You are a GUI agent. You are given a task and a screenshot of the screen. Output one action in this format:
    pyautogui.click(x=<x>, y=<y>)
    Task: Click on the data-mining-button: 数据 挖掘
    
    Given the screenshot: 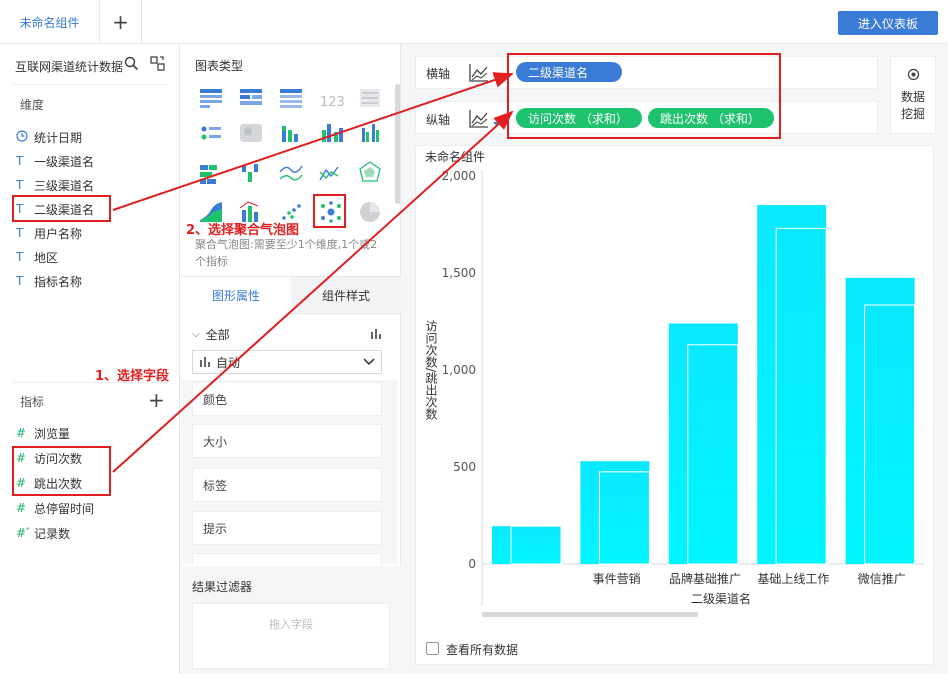 What is the action you would take?
    pyautogui.click(x=913, y=95)
    